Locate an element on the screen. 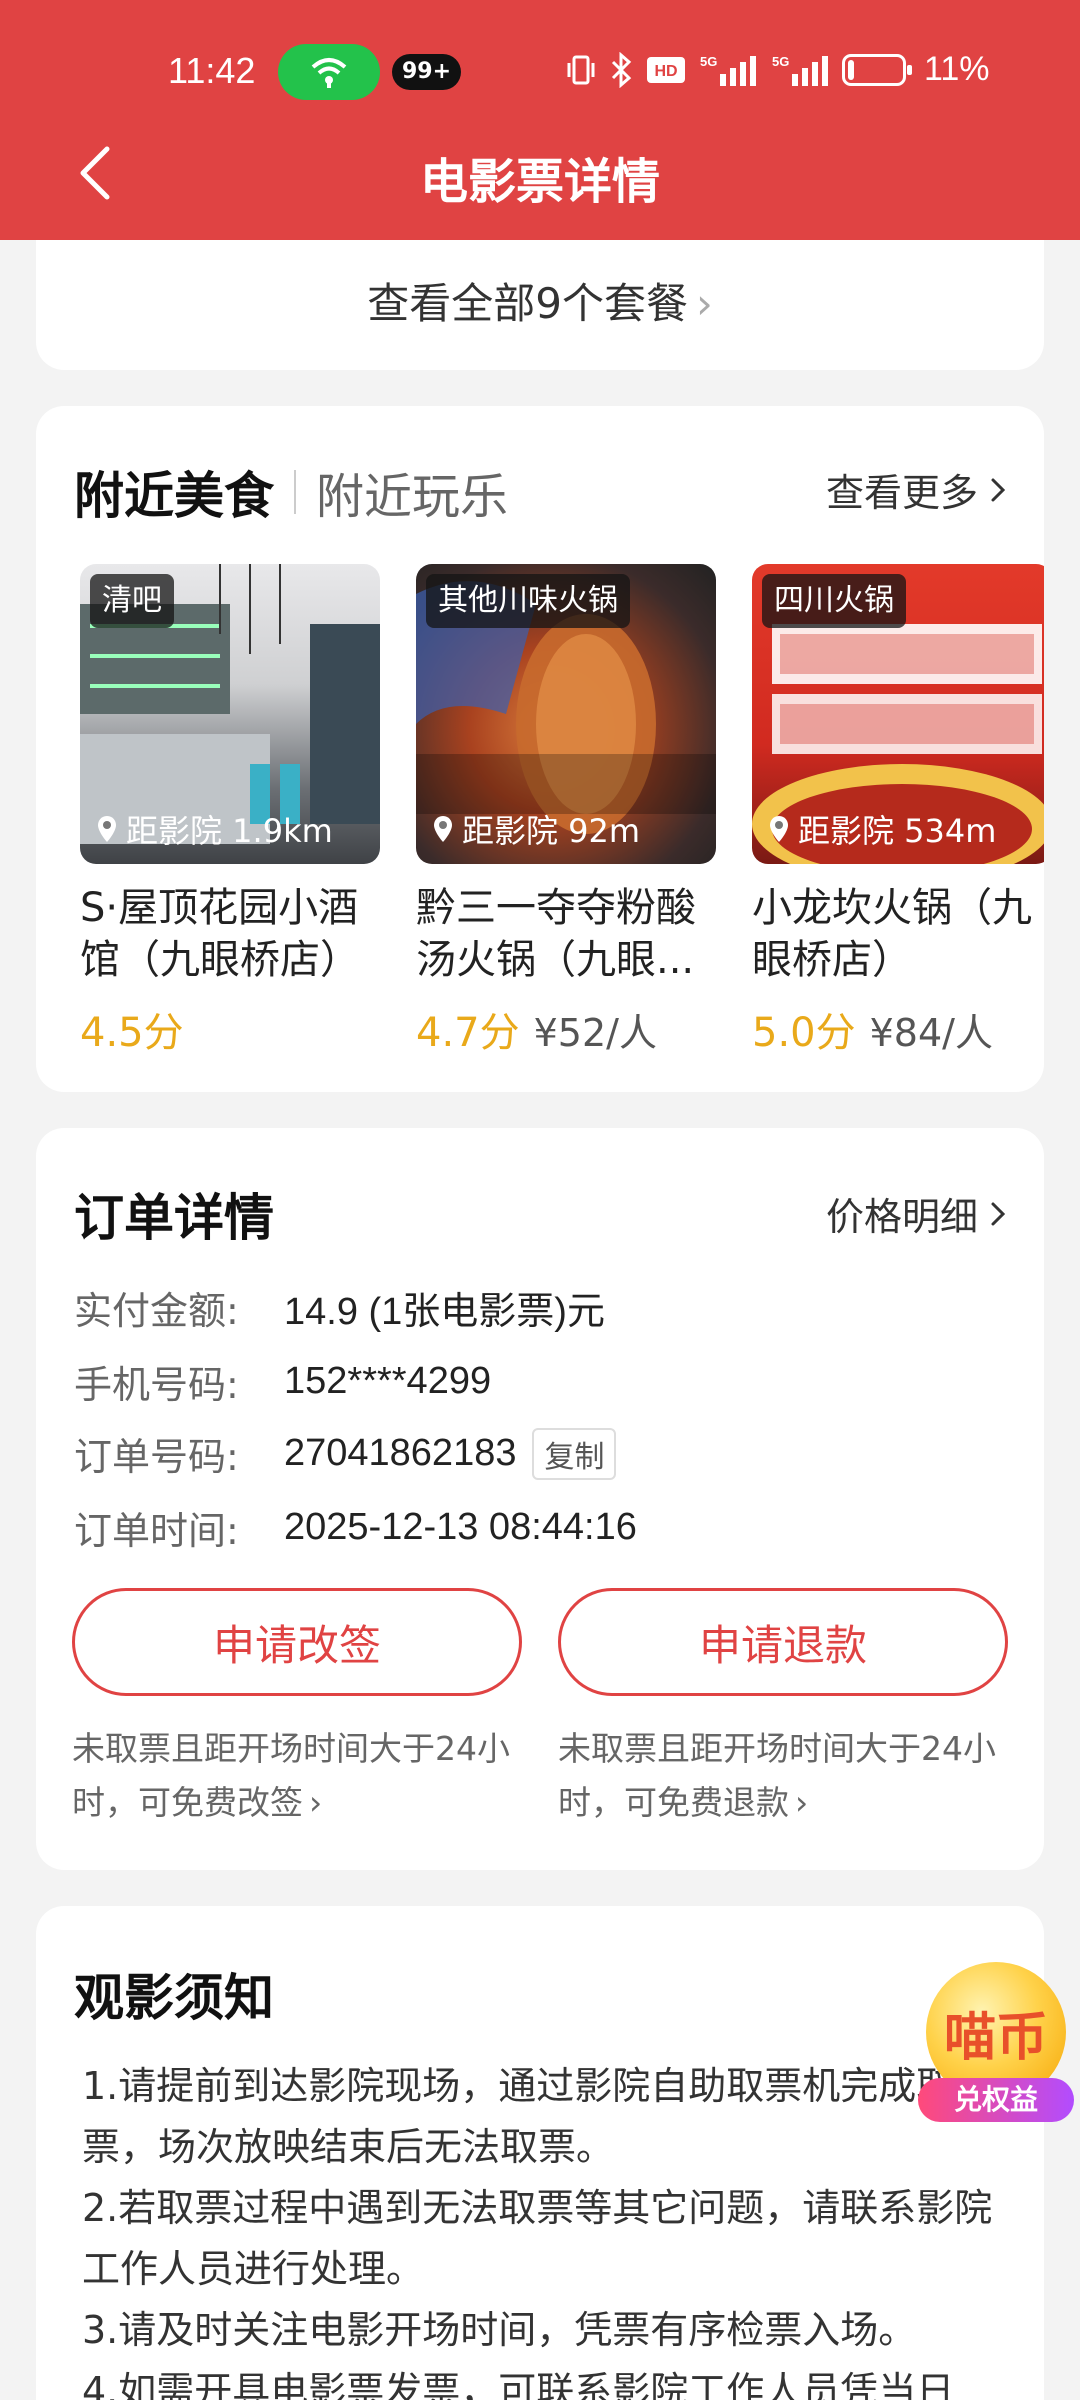 This screenshot has width=1080, height=2400. app-header: 11:42 99+ HD 5G 5G 11% 电影票详情 is located at coordinates (540, 120).